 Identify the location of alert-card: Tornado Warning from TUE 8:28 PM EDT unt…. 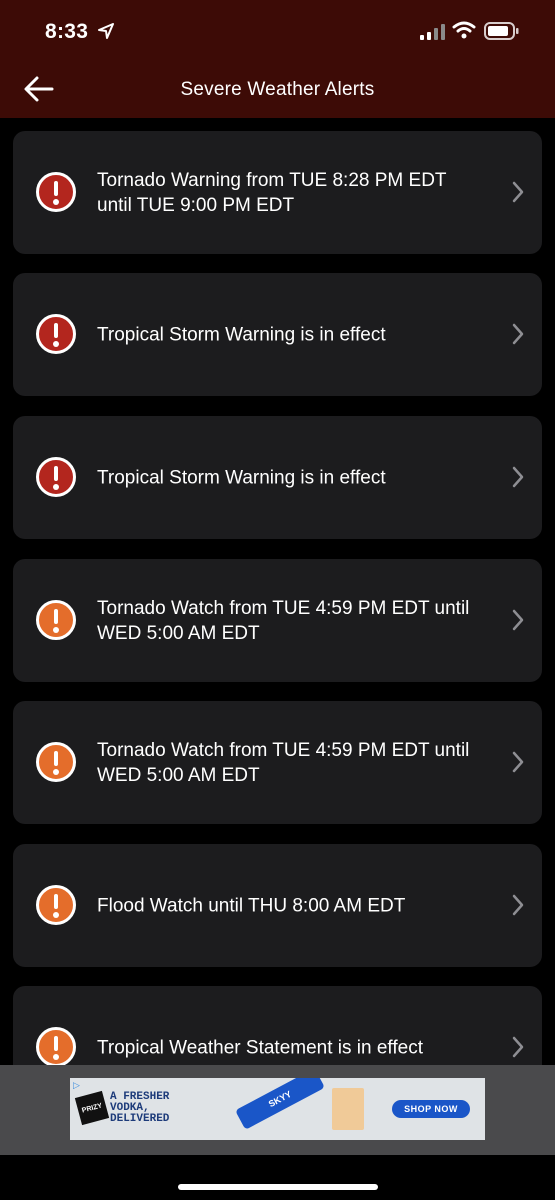
(277, 192).